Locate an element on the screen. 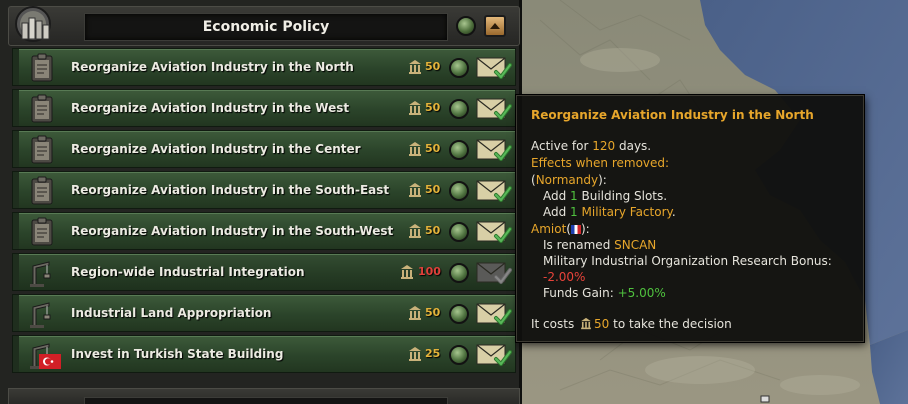 The image size is (908, 404). add-building-slots-line: Add 1 Building Slots. is located at coordinates (605, 196).